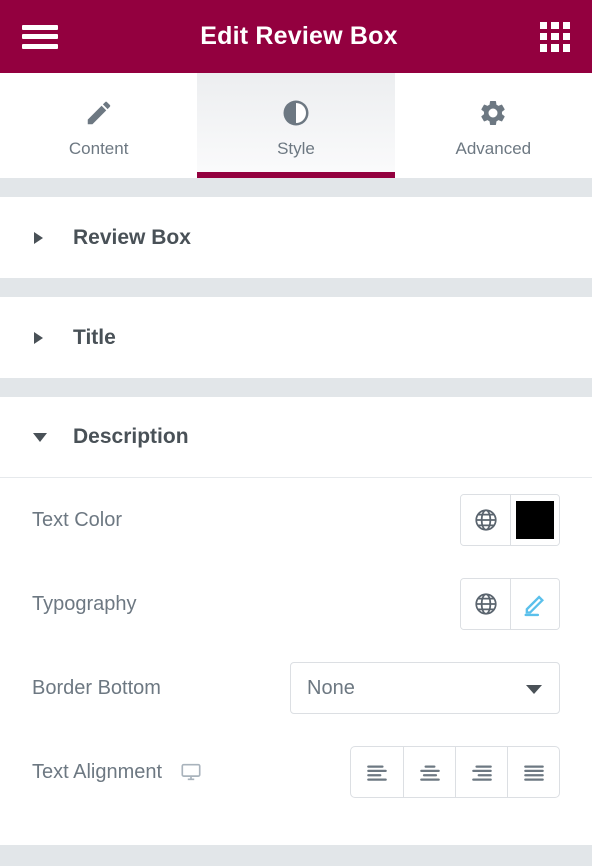  I want to click on control-typography: Typography, so click(296, 604).